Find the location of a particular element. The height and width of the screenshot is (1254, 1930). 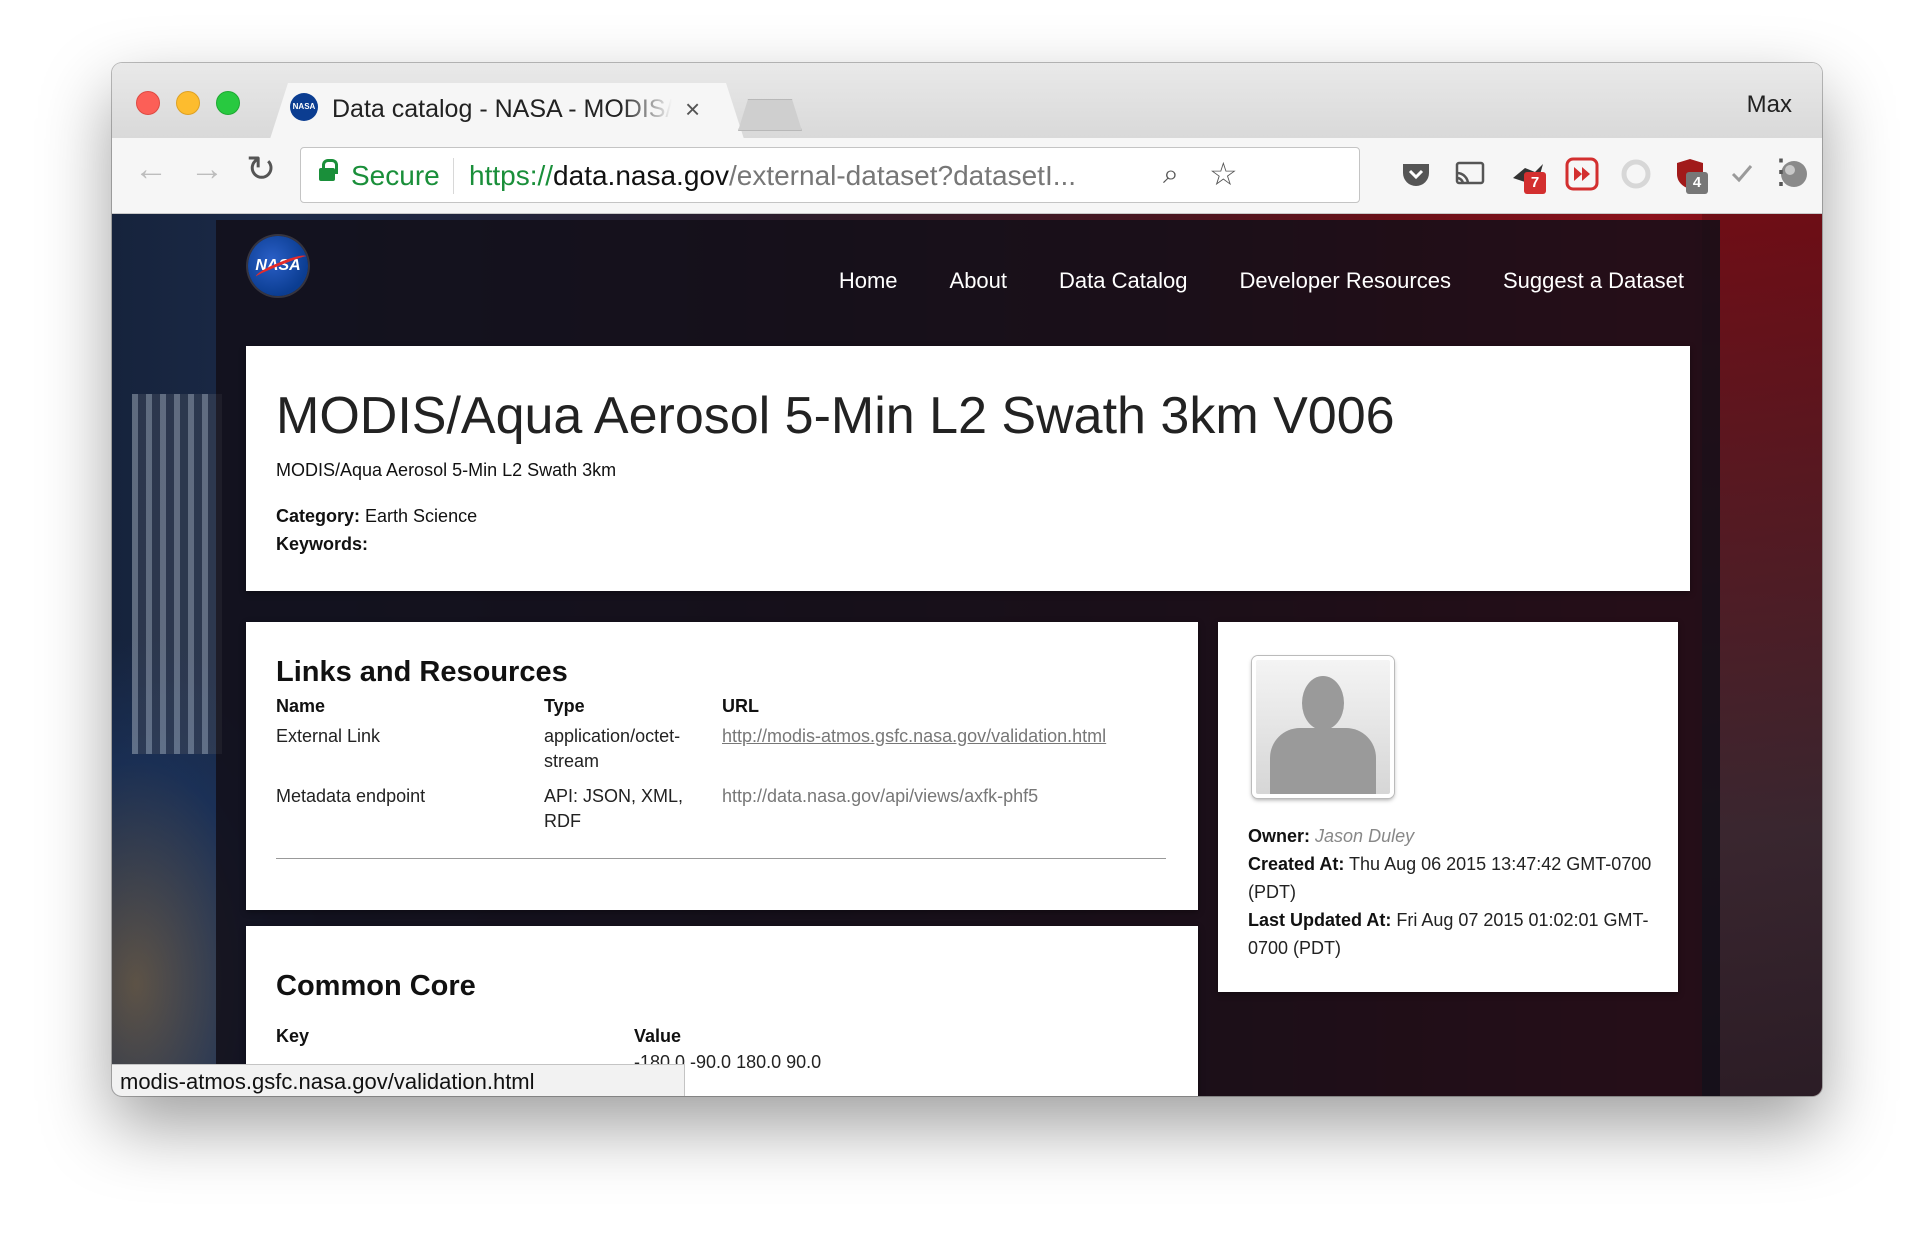

background-astronaut-image is located at coordinates (1762, 655).